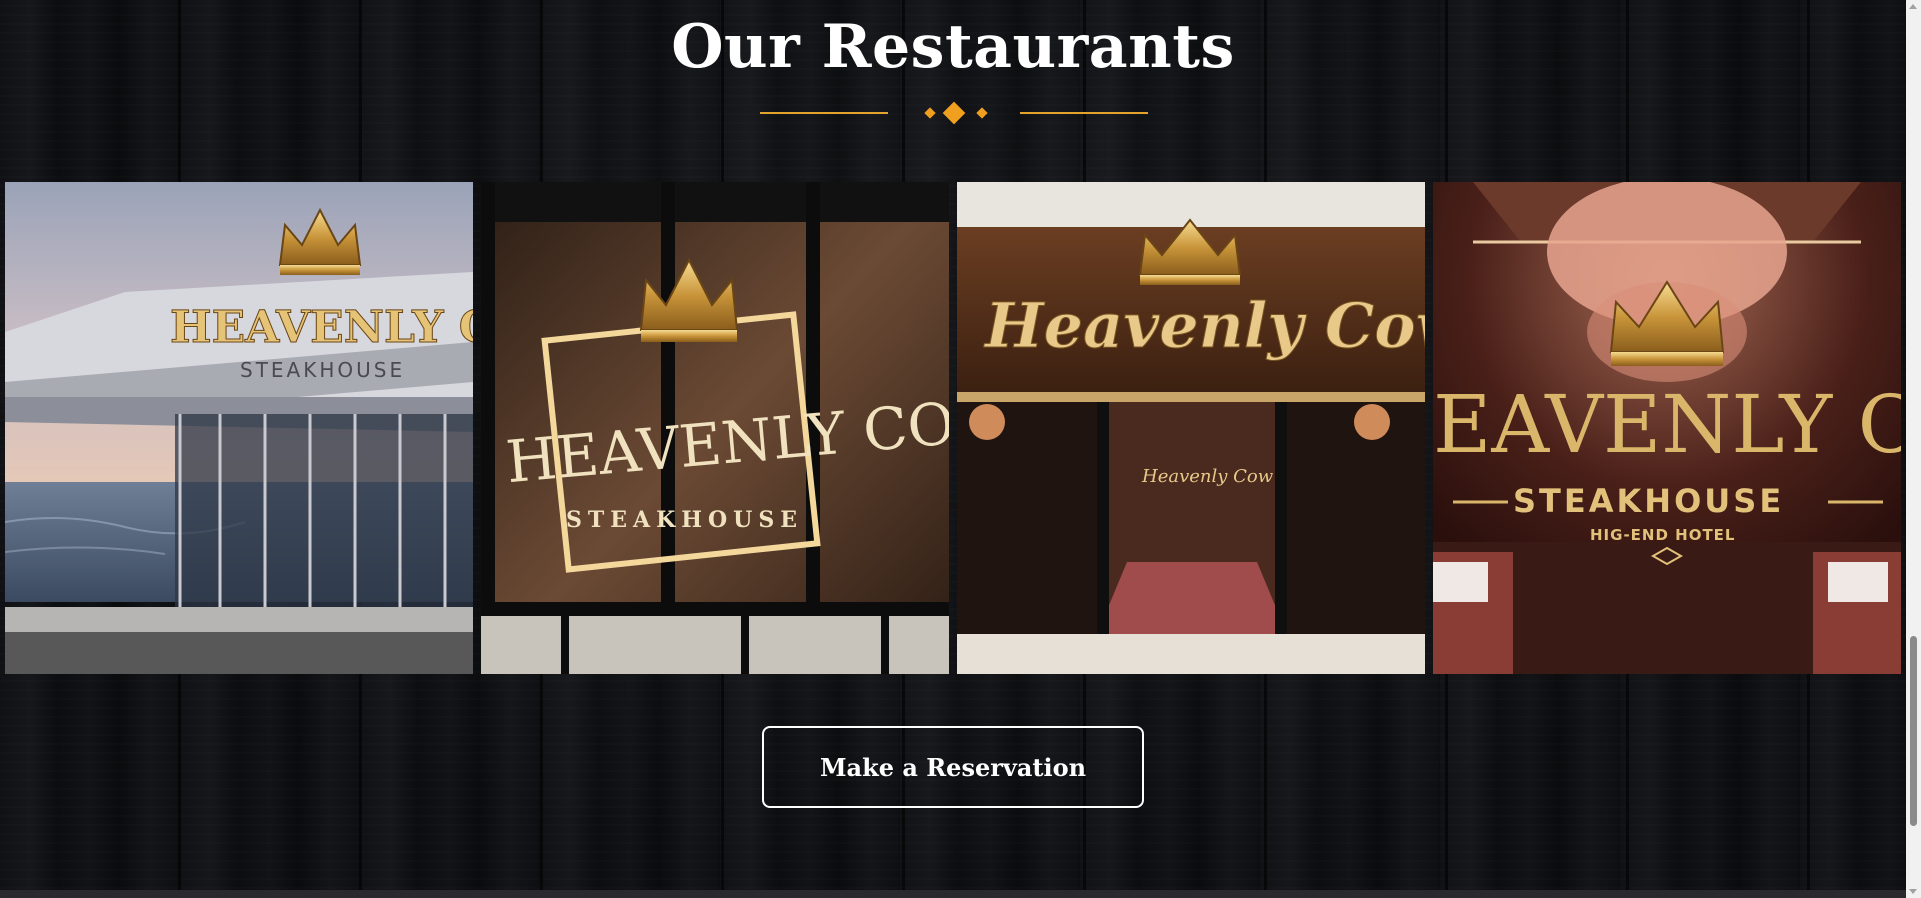 The width and height of the screenshot is (1921, 898). What do you see at coordinates (953, 47) in the screenshot?
I see `section-title: Our Restaurants` at bounding box center [953, 47].